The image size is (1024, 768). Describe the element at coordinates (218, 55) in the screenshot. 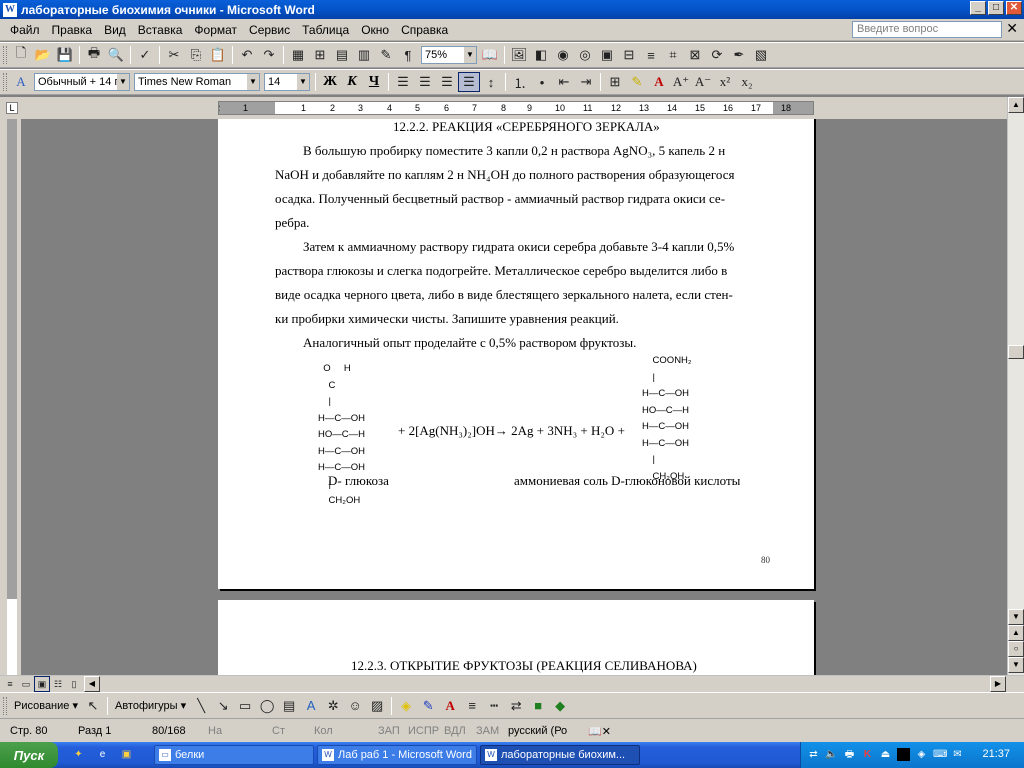

I see `paste-icon: 📋` at that location.